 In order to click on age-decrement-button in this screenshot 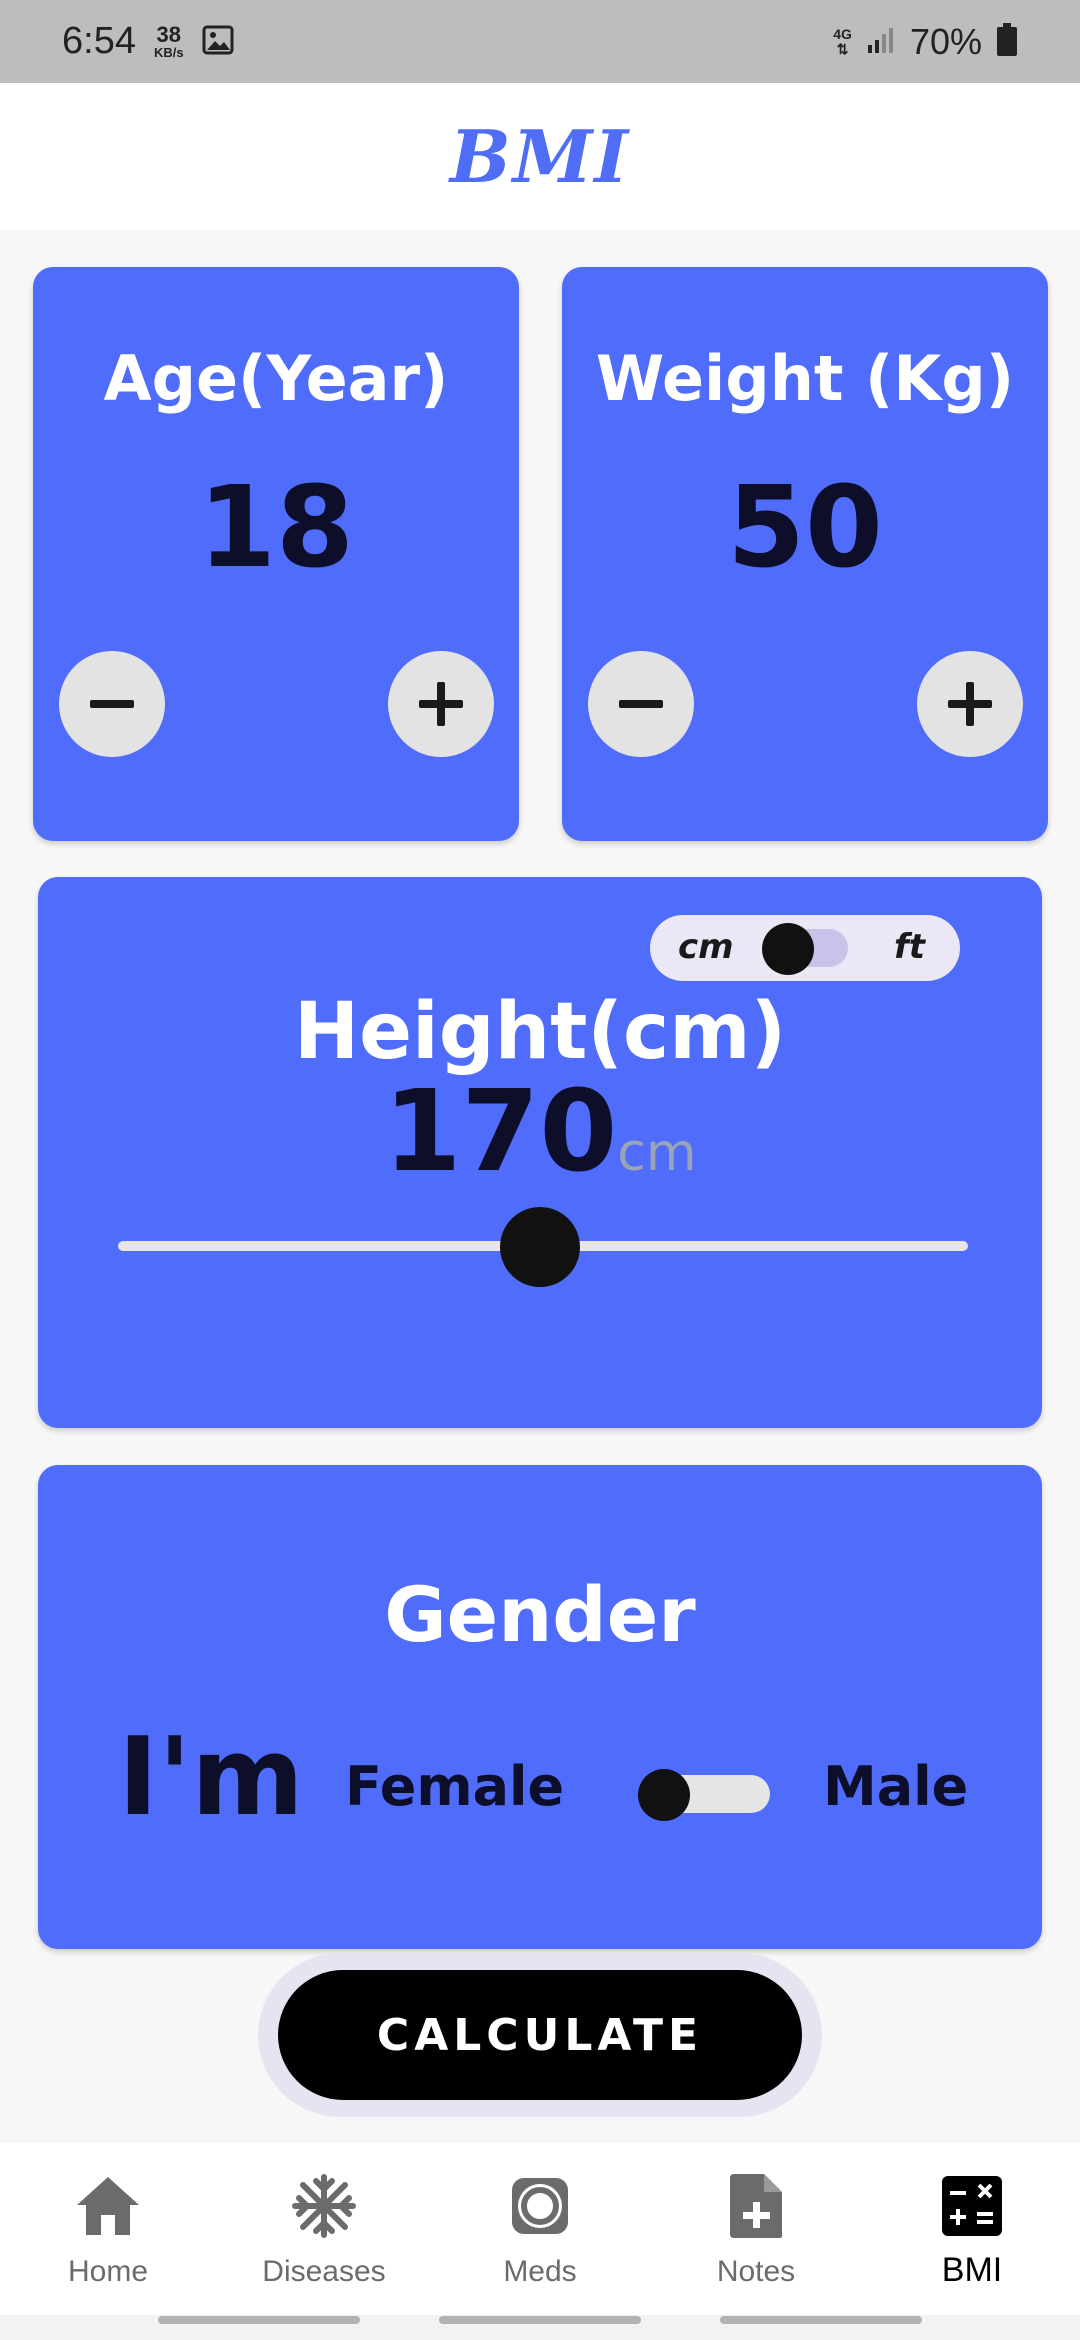, I will do `click(112, 704)`.